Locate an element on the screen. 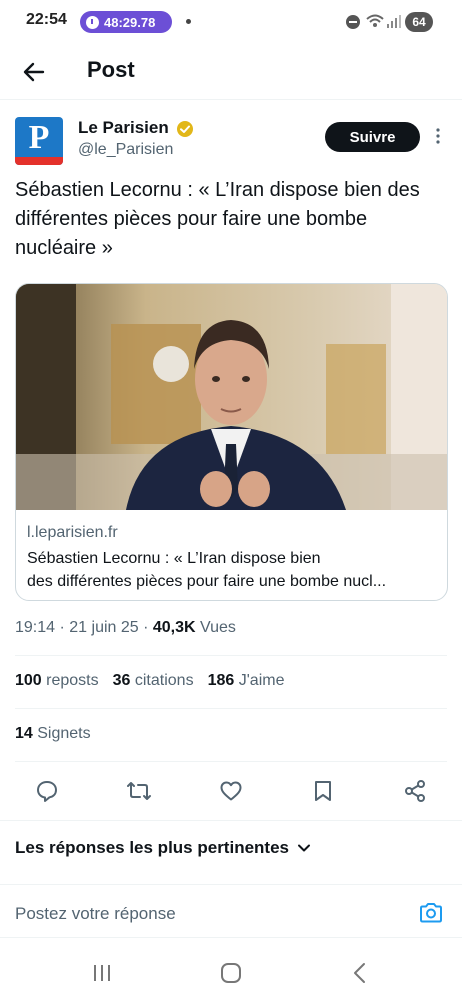 This screenshot has height=1000, width=462. reply-composer is located at coordinates (231, 911).